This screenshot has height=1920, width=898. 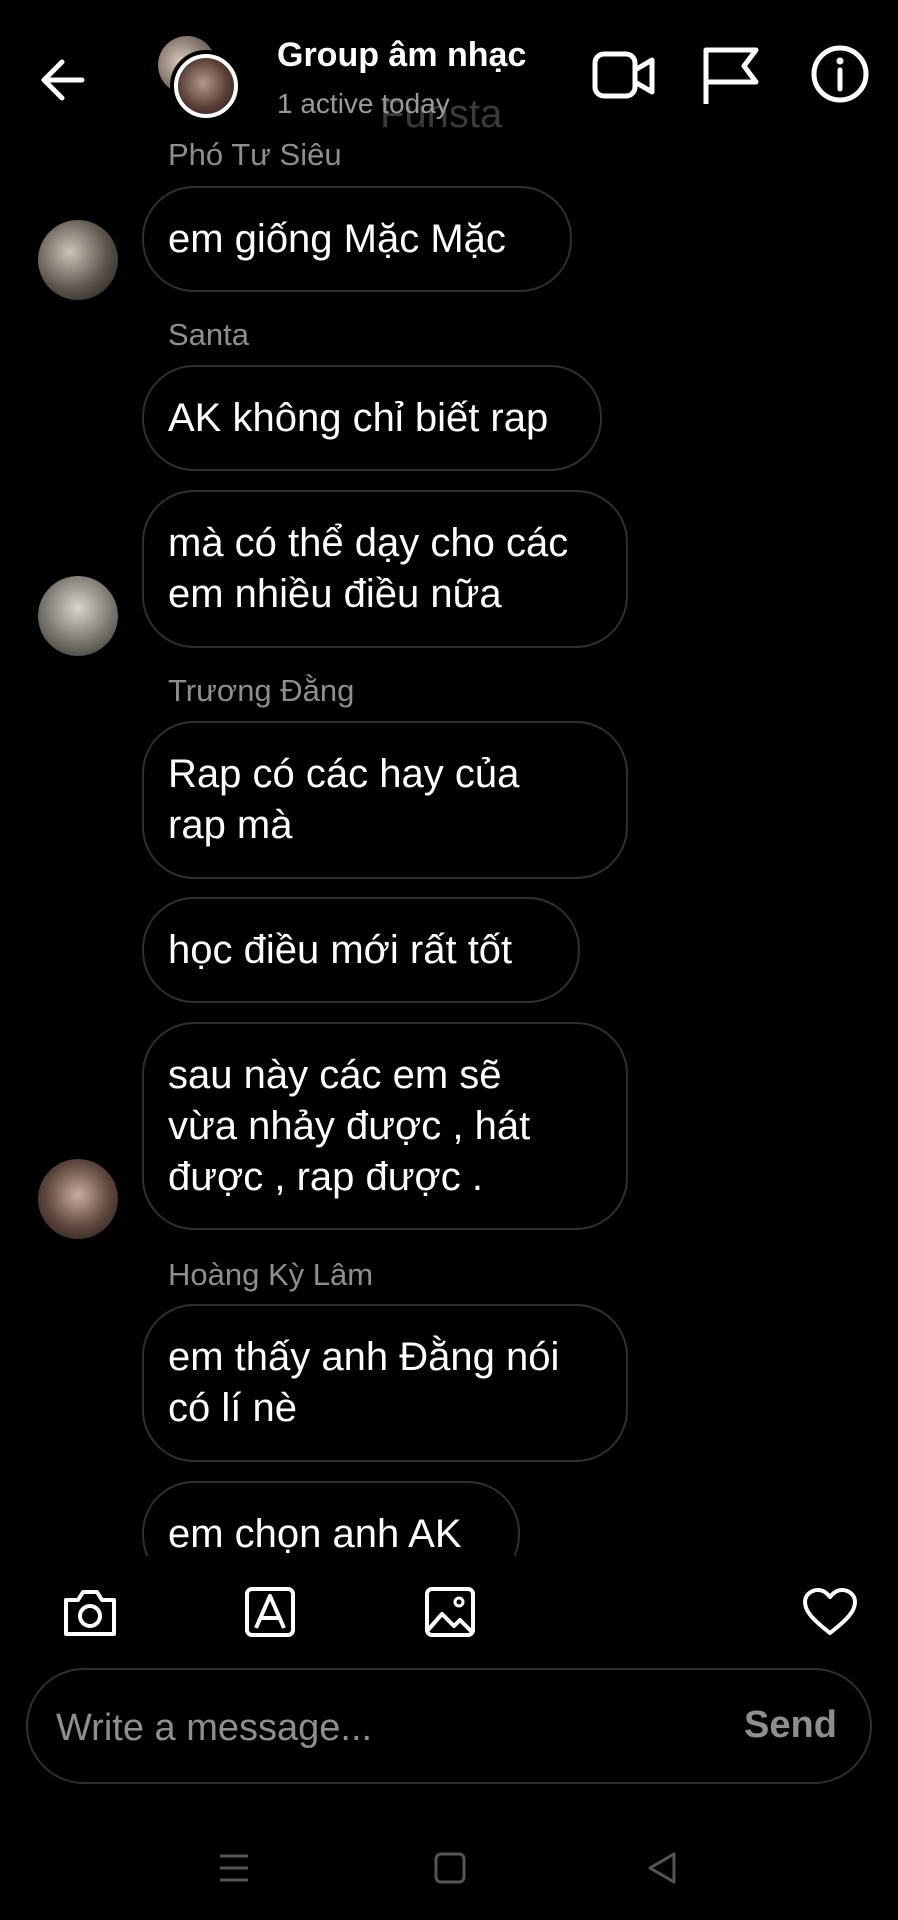 I want to click on message-text-line: vừa nhảy được , hát, so click(x=349, y=1125).